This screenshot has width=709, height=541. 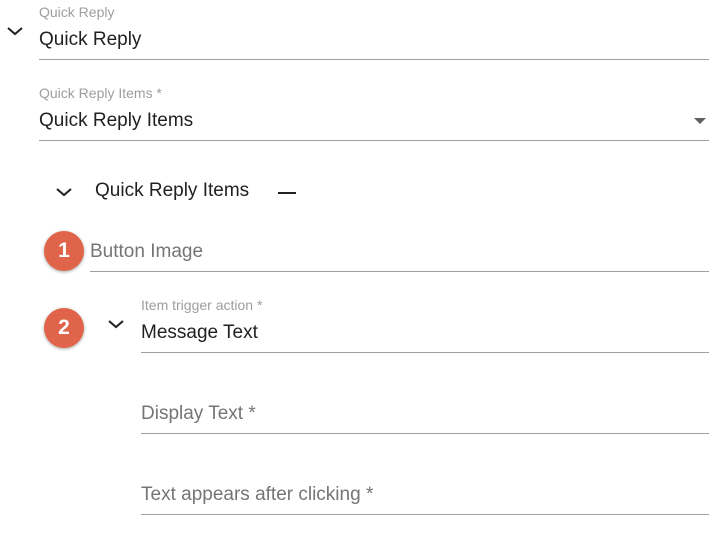 What do you see at coordinates (202, 305) in the screenshot?
I see `item-trigger-action-label: Item trigger action *` at bounding box center [202, 305].